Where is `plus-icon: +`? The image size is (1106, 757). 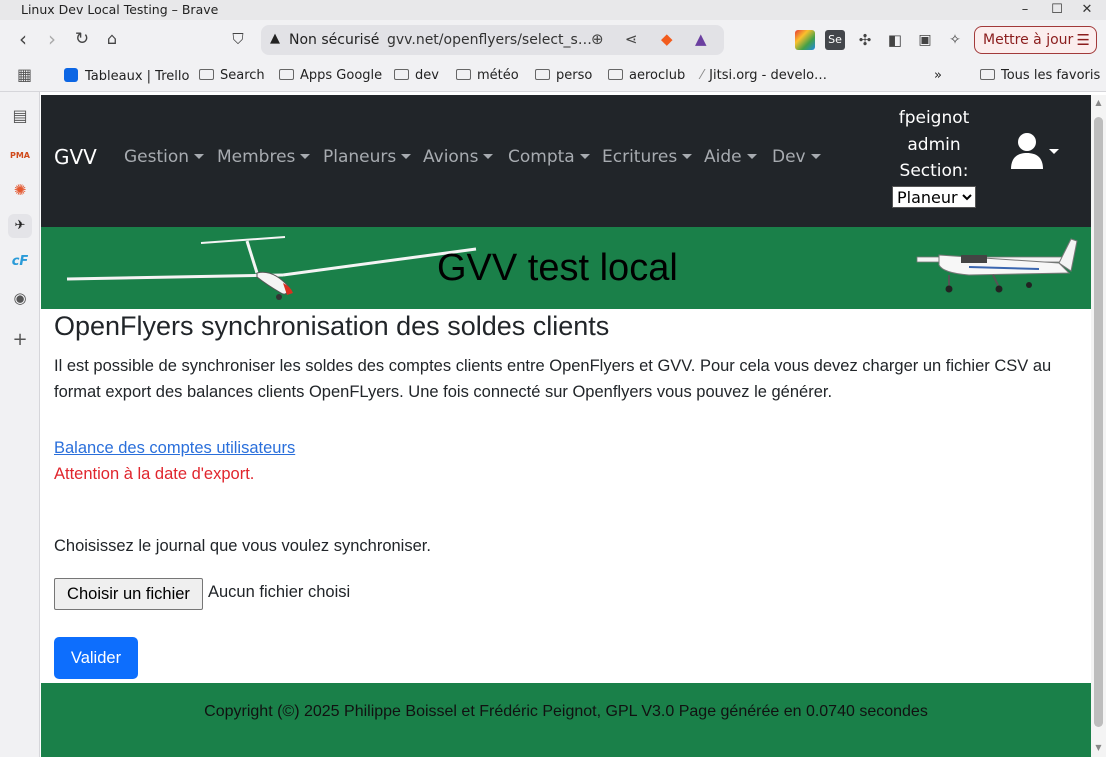
plus-icon: + is located at coordinates (20, 340).